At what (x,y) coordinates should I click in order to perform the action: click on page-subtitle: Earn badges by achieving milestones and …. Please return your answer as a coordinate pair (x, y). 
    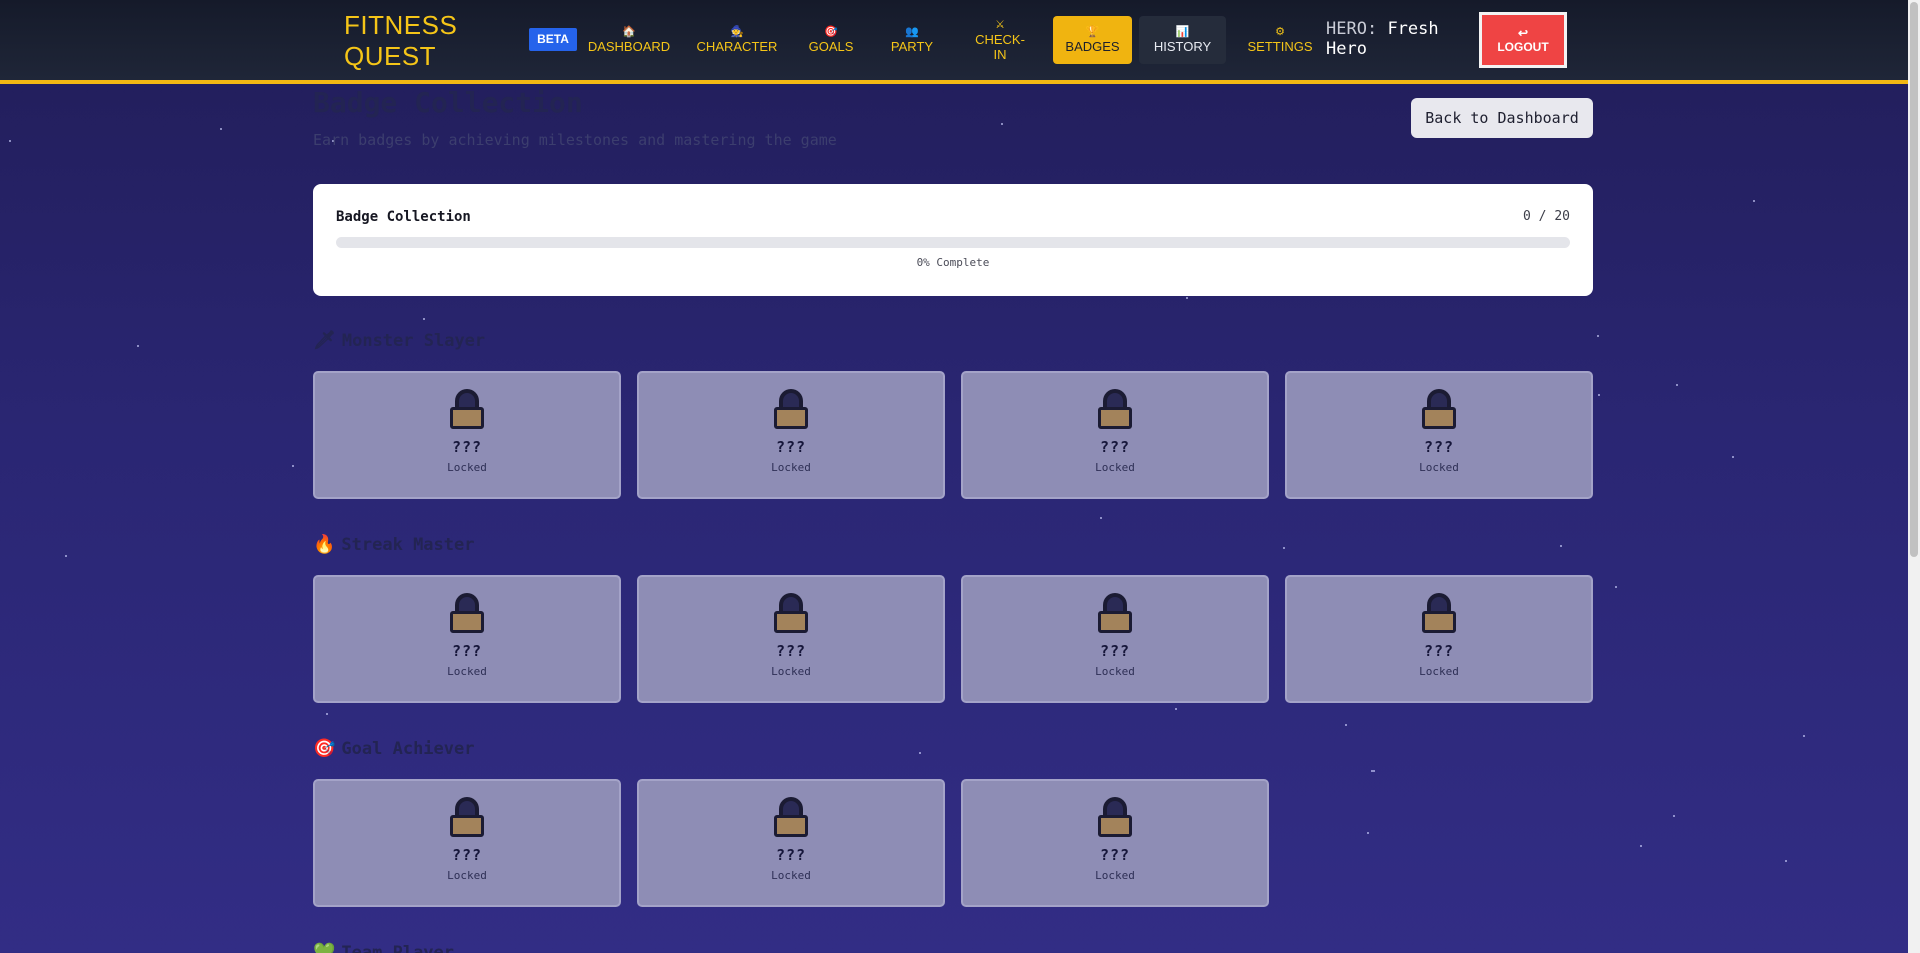
    Looking at the image, I should click on (575, 140).